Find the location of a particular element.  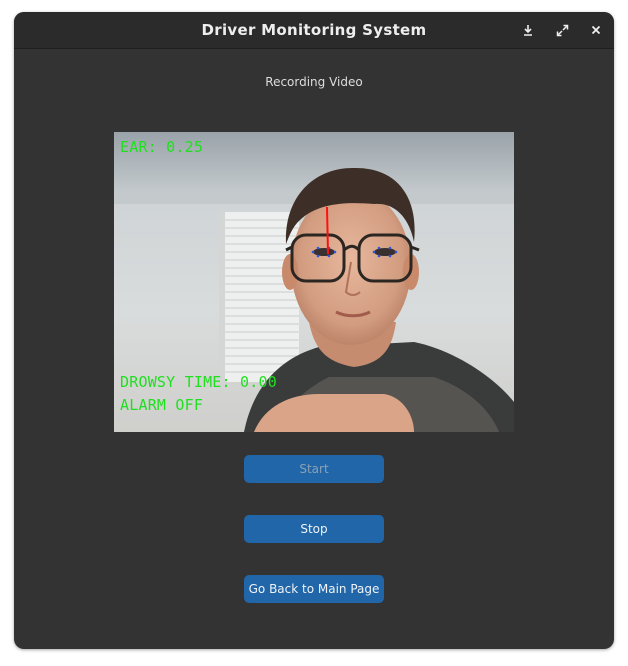

ear-readout: EAR: 0.25 is located at coordinates (162, 147).